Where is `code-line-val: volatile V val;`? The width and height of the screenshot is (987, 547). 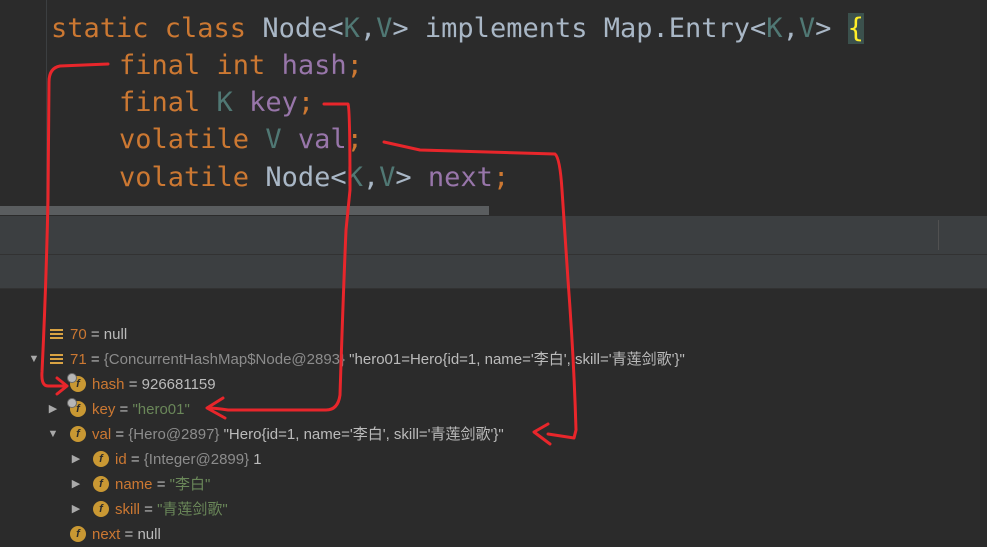
code-line-val: volatile V val; is located at coordinates (241, 139).